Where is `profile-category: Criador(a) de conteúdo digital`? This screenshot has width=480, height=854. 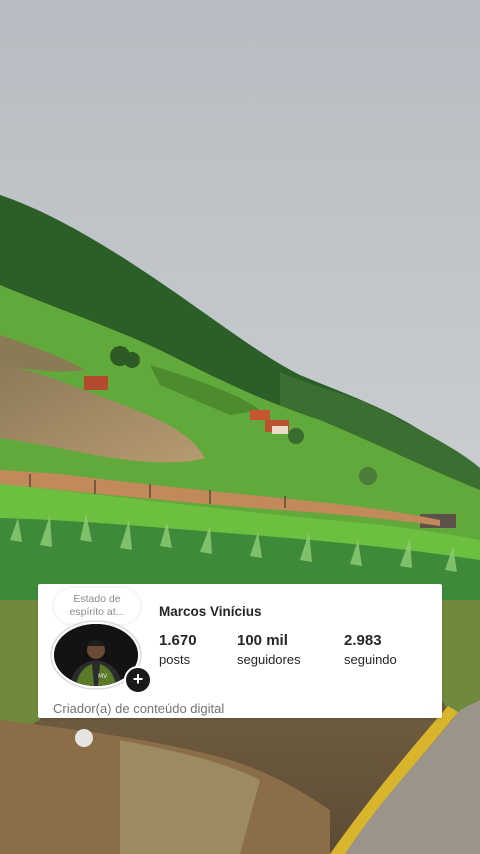 profile-category: Criador(a) de conteúdo digital is located at coordinates (139, 708).